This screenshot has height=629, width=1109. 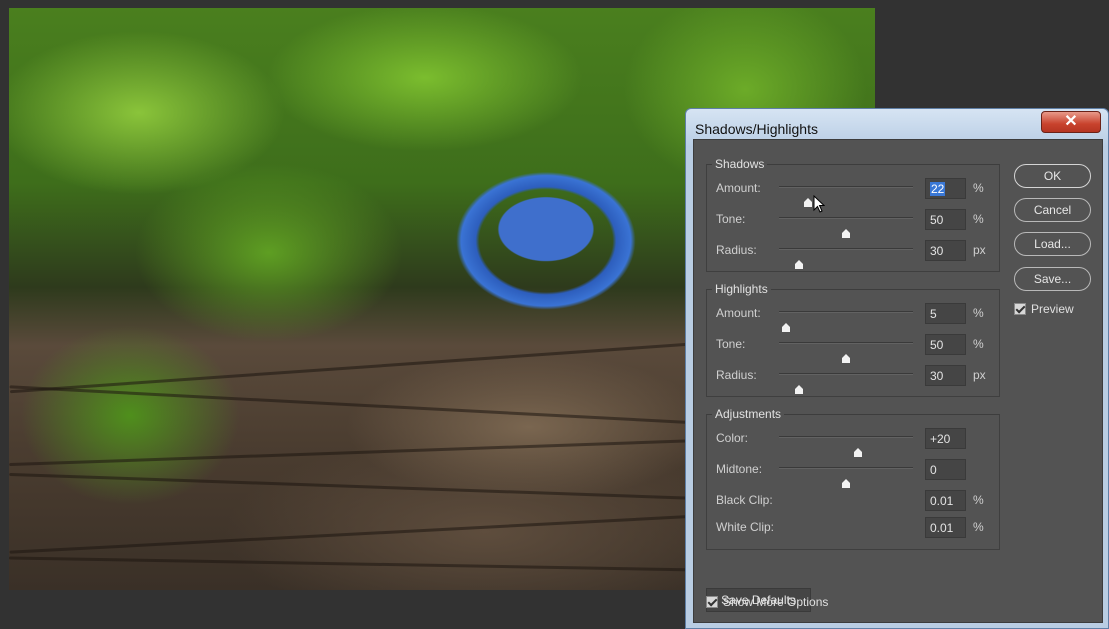 What do you see at coordinates (745, 527) in the screenshot?
I see `adjustments-whiteclip-label: White Clip:` at bounding box center [745, 527].